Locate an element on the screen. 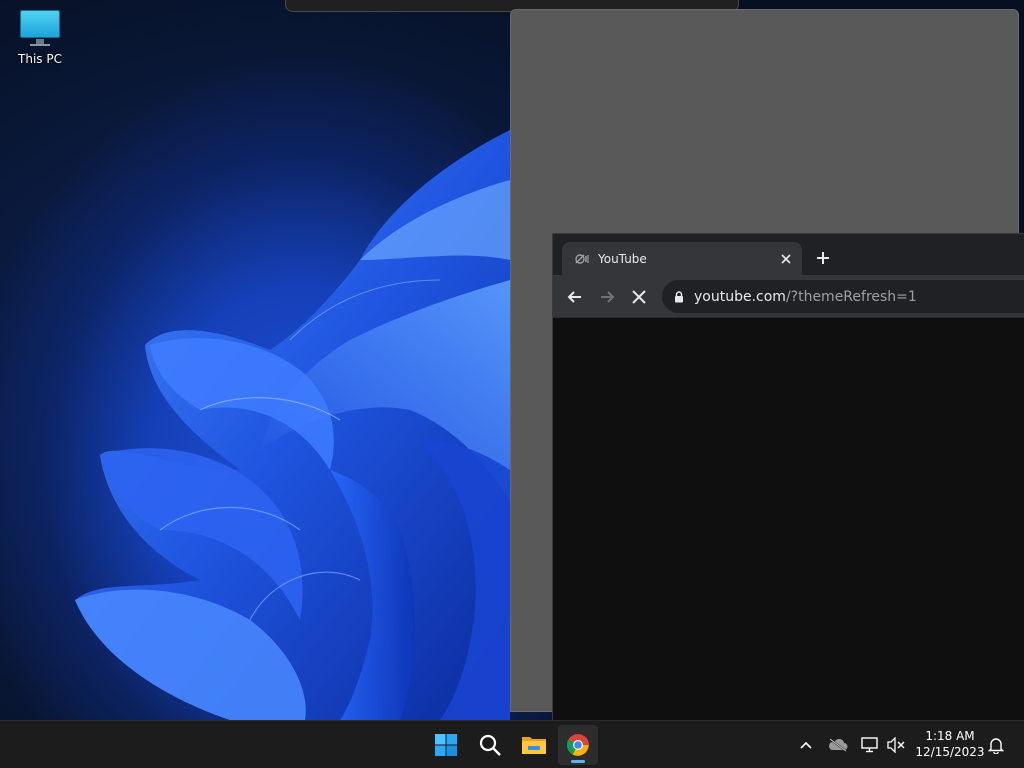  stop-loading-button is located at coordinates (639, 297).